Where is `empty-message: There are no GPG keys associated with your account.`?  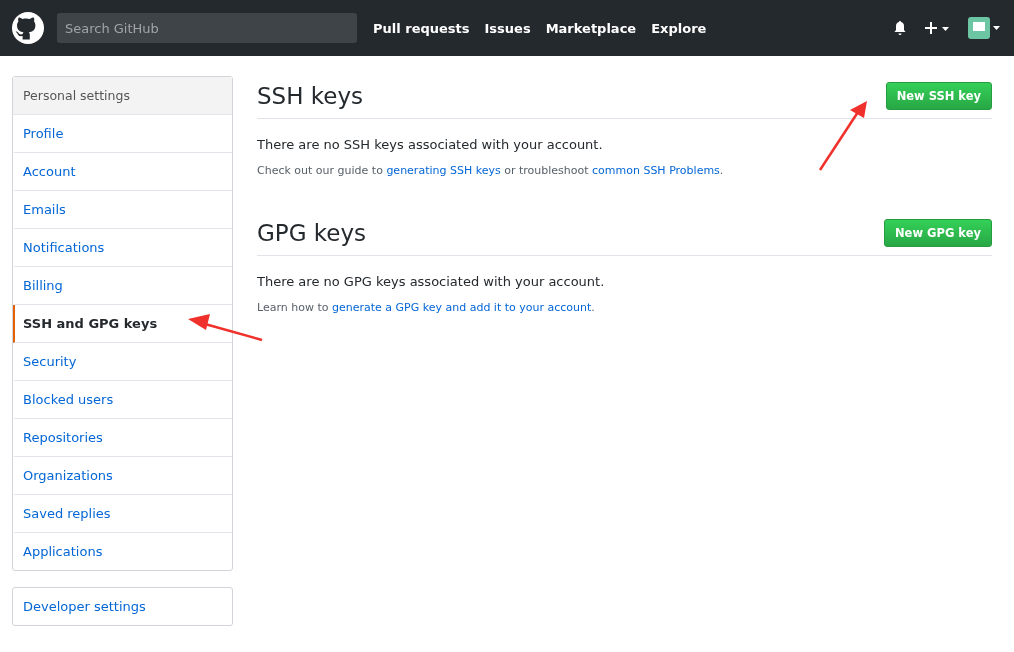
empty-message: There are no GPG keys associated with your account. is located at coordinates (431, 281).